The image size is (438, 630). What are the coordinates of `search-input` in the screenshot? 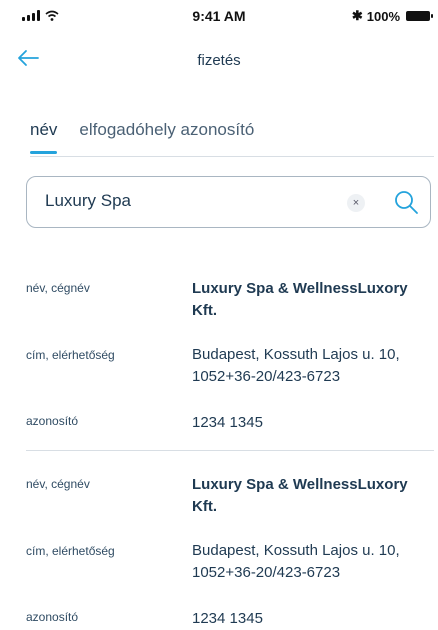 It's located at (195, 201).